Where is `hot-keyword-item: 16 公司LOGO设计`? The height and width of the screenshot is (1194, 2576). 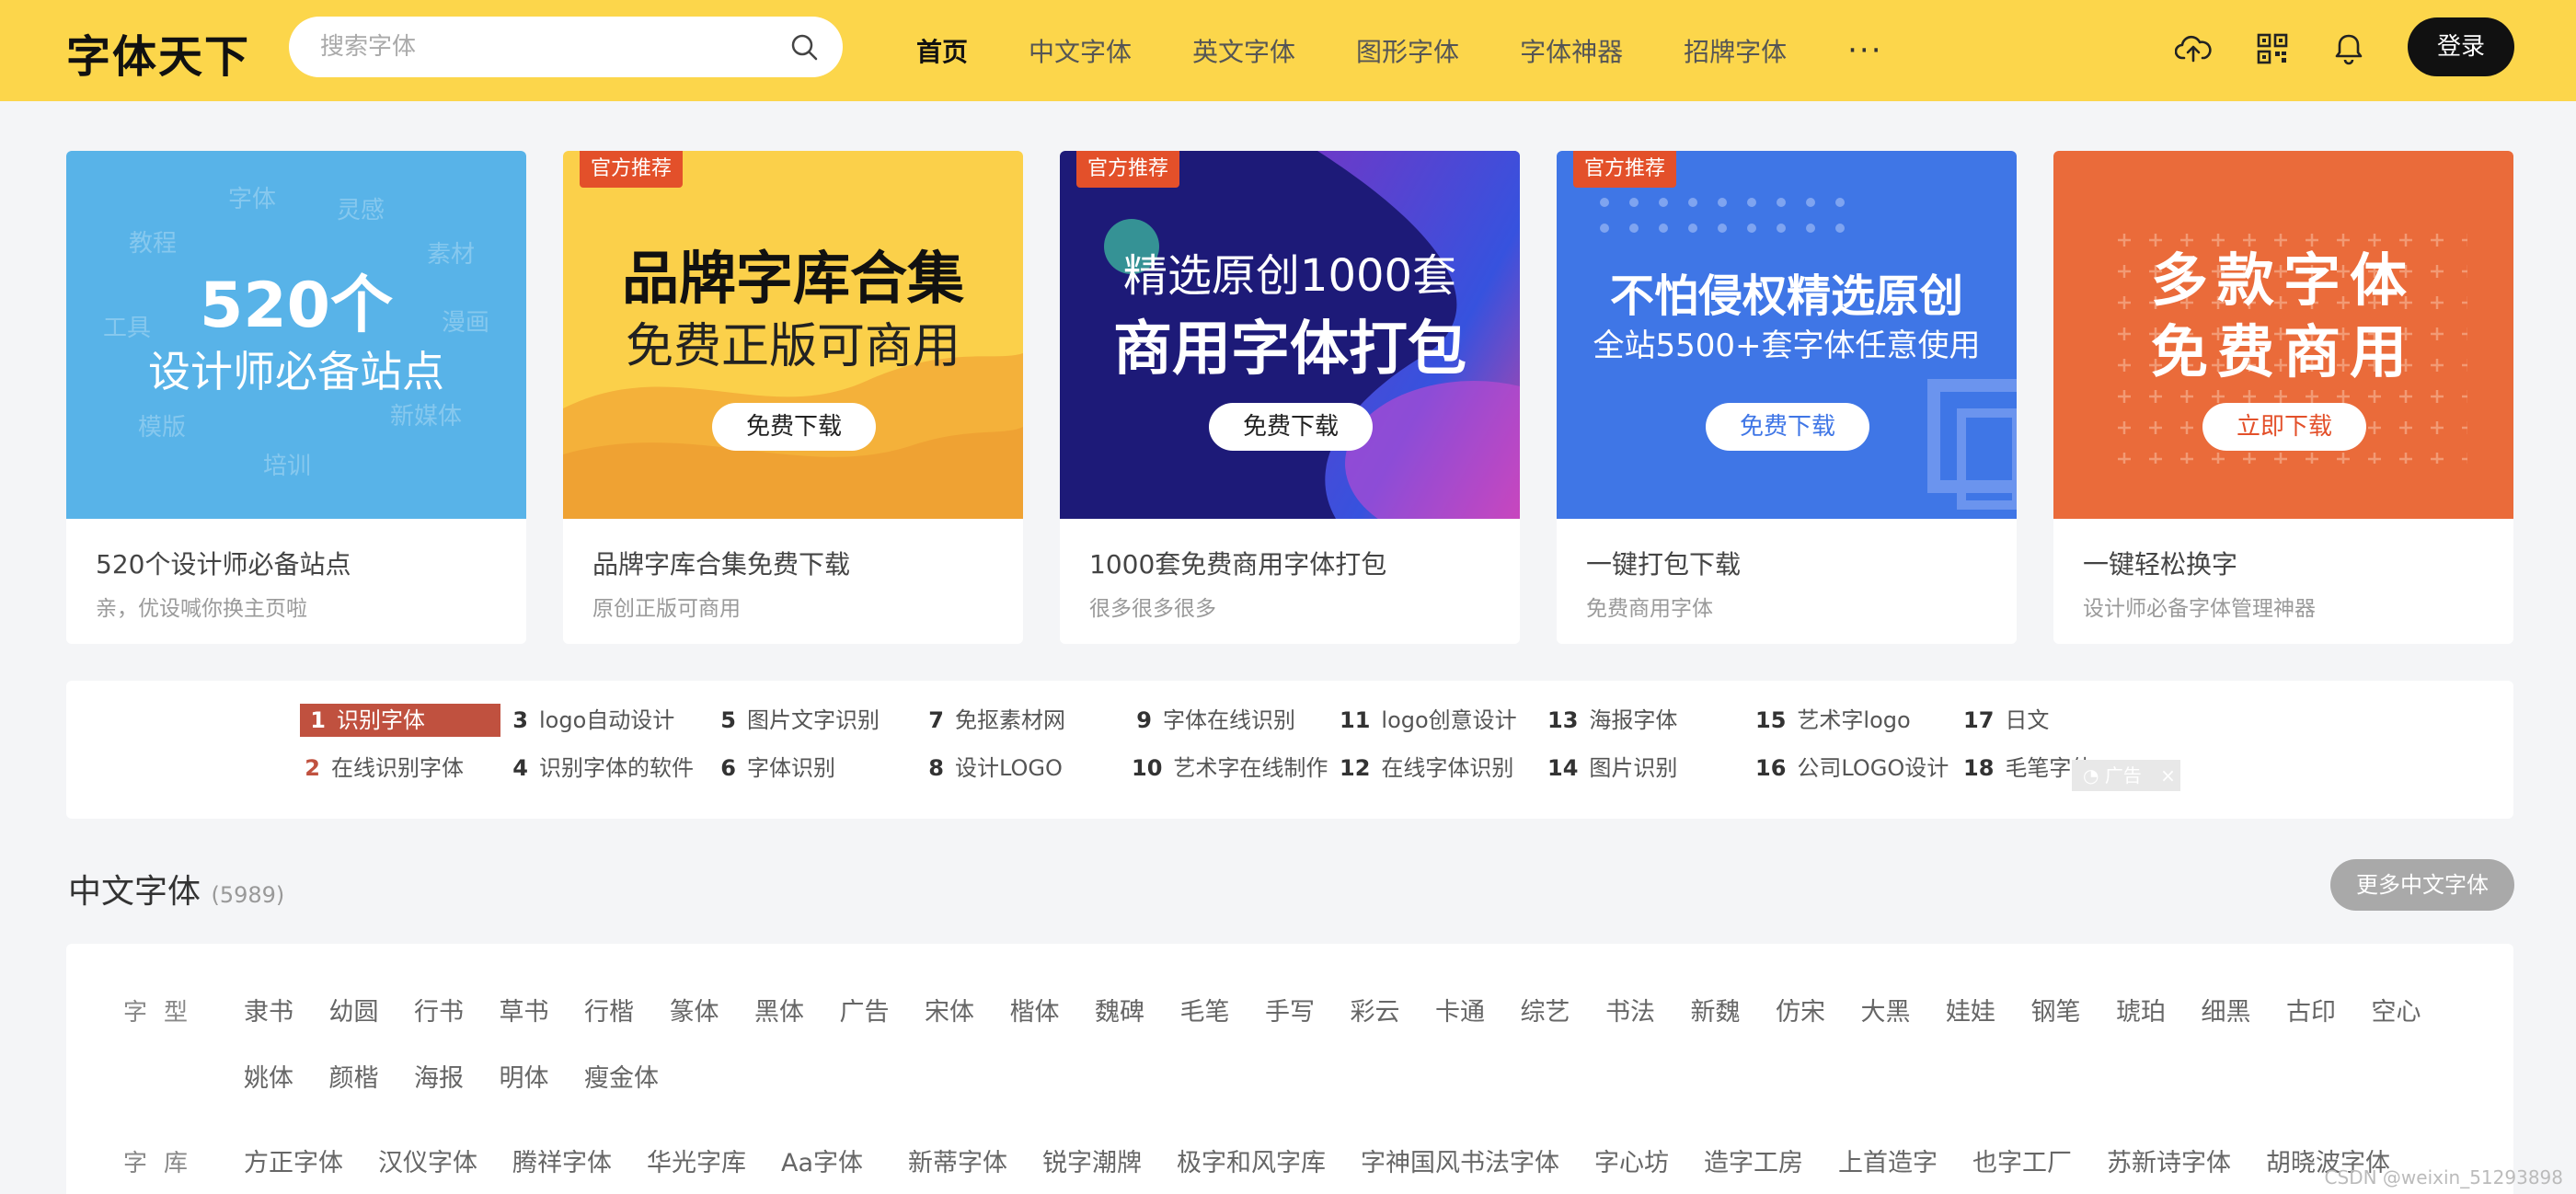
hot-keyword-item: 16 公司LOGO设计 is located at coordinates (1852, 769).